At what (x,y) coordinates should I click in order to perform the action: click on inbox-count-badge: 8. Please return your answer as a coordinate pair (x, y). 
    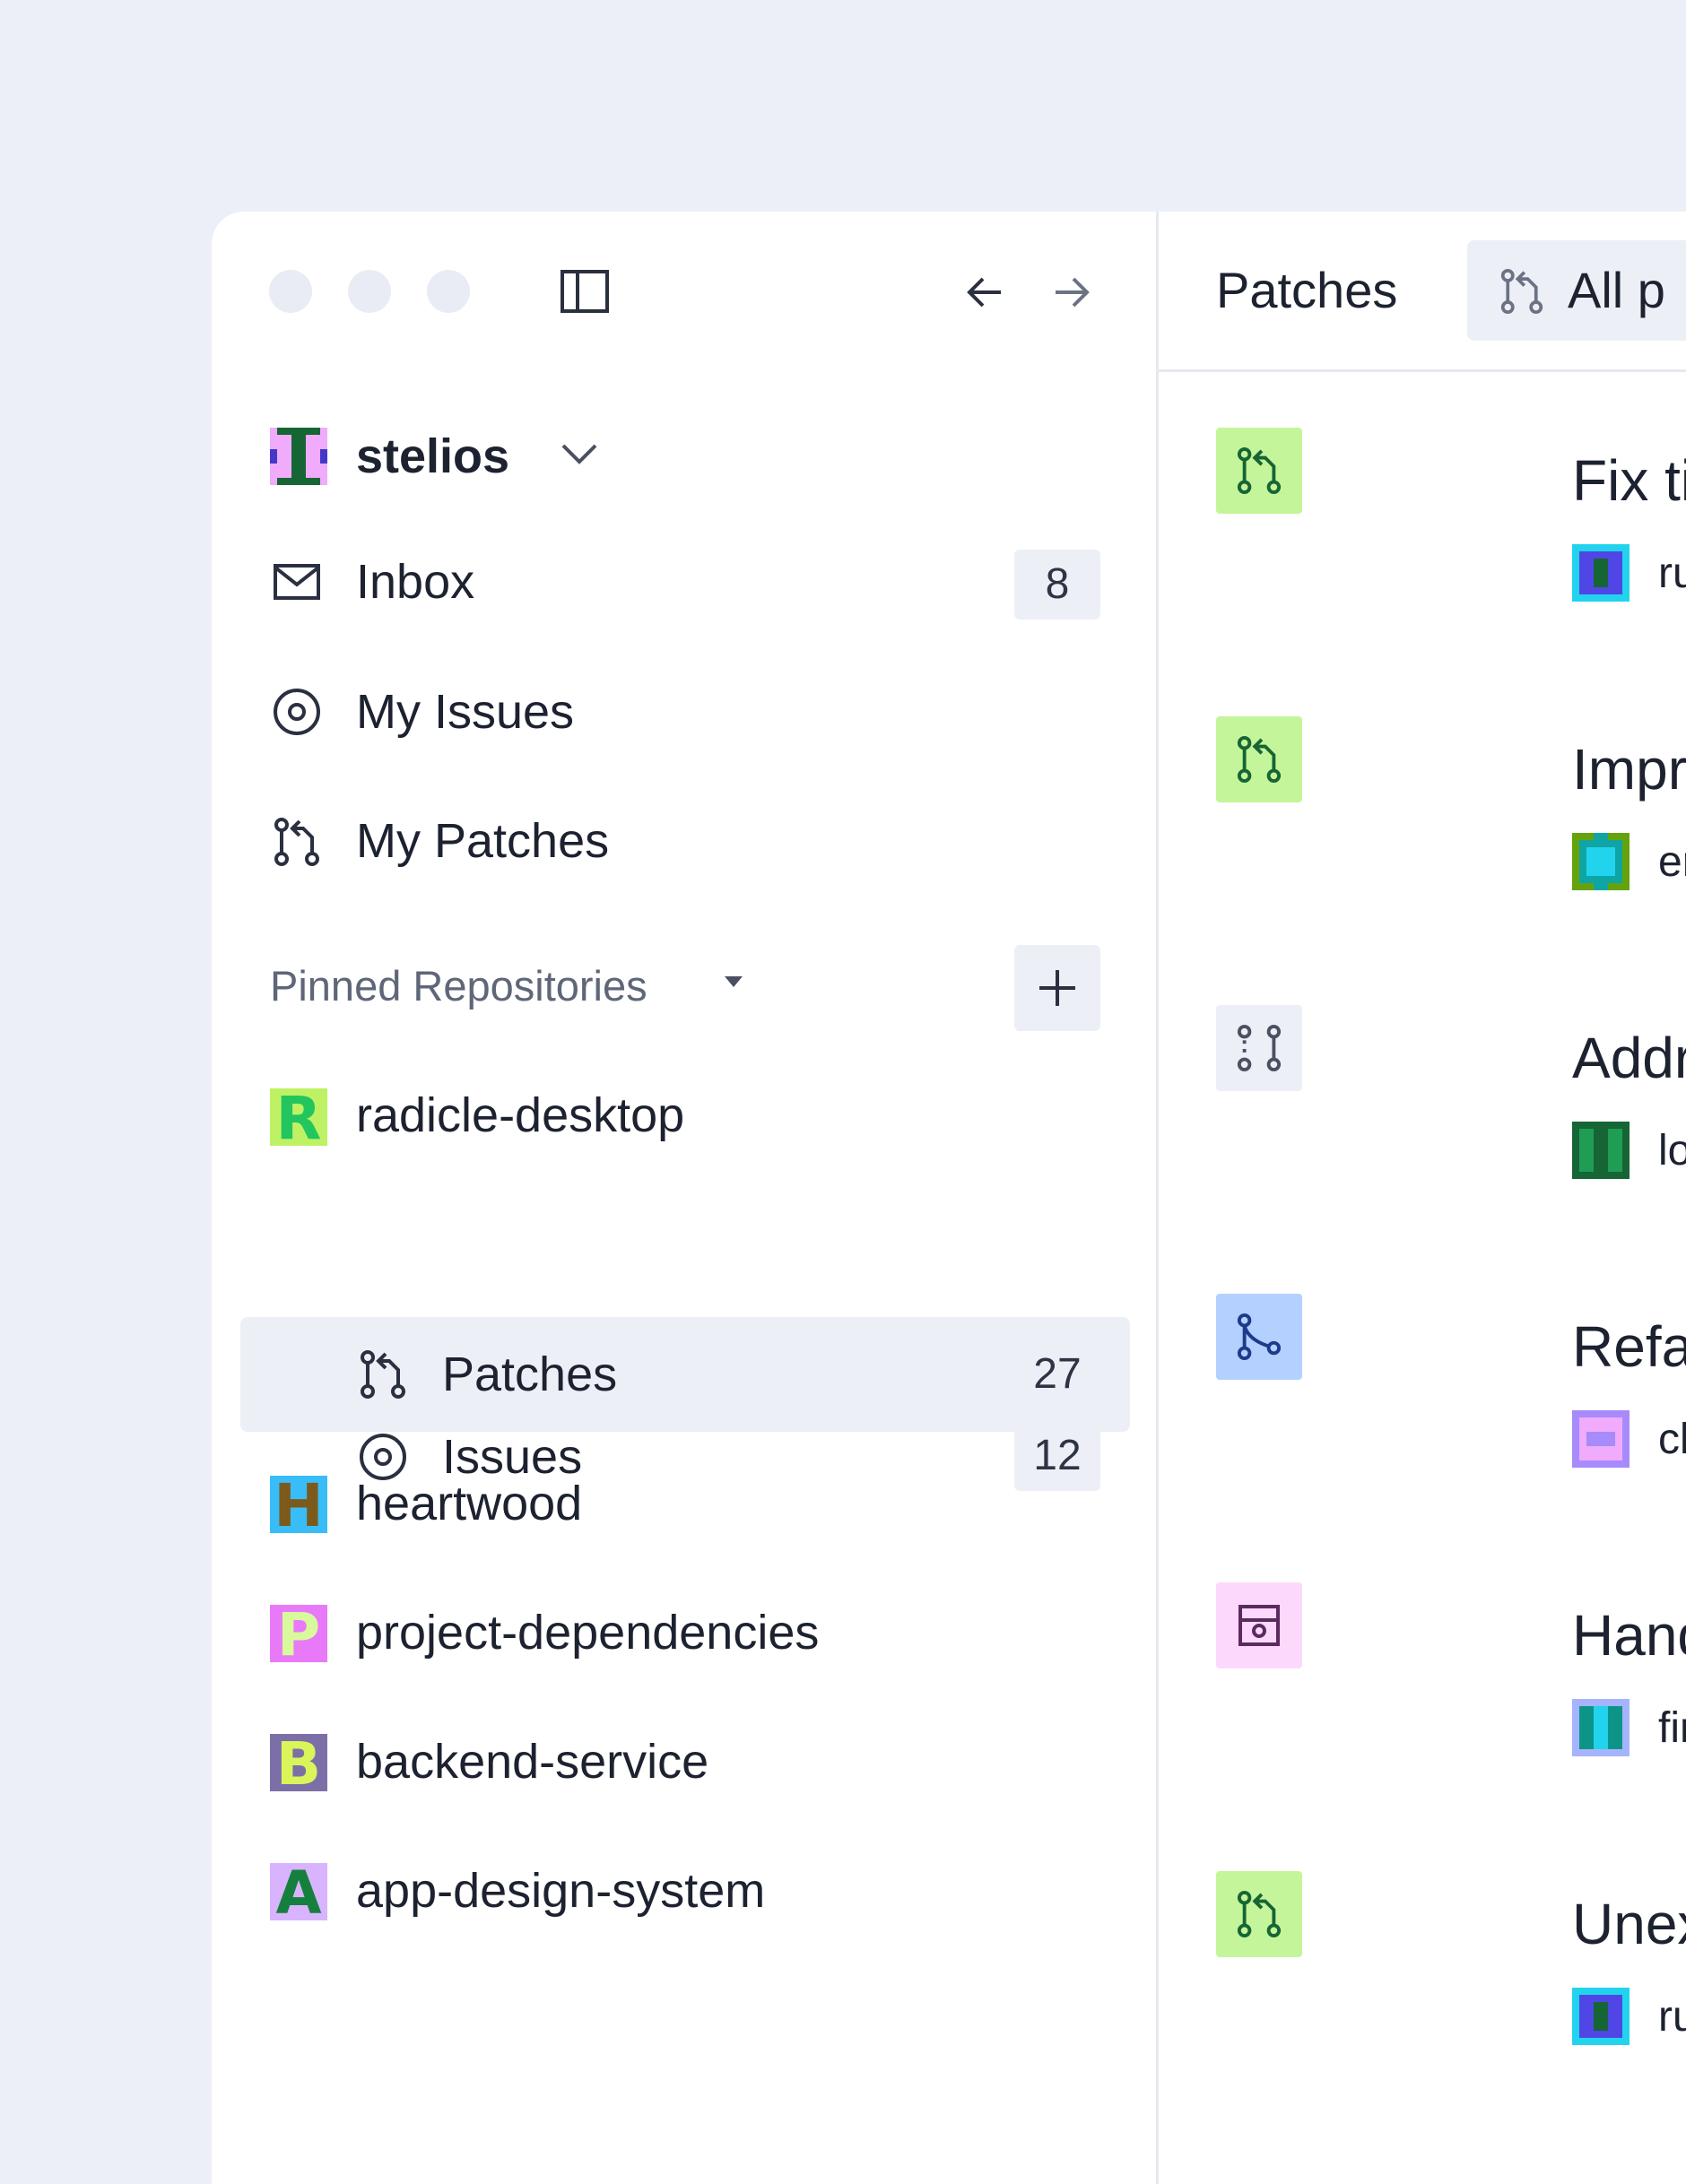
    Looking at the image, I should click on (1057, 585).